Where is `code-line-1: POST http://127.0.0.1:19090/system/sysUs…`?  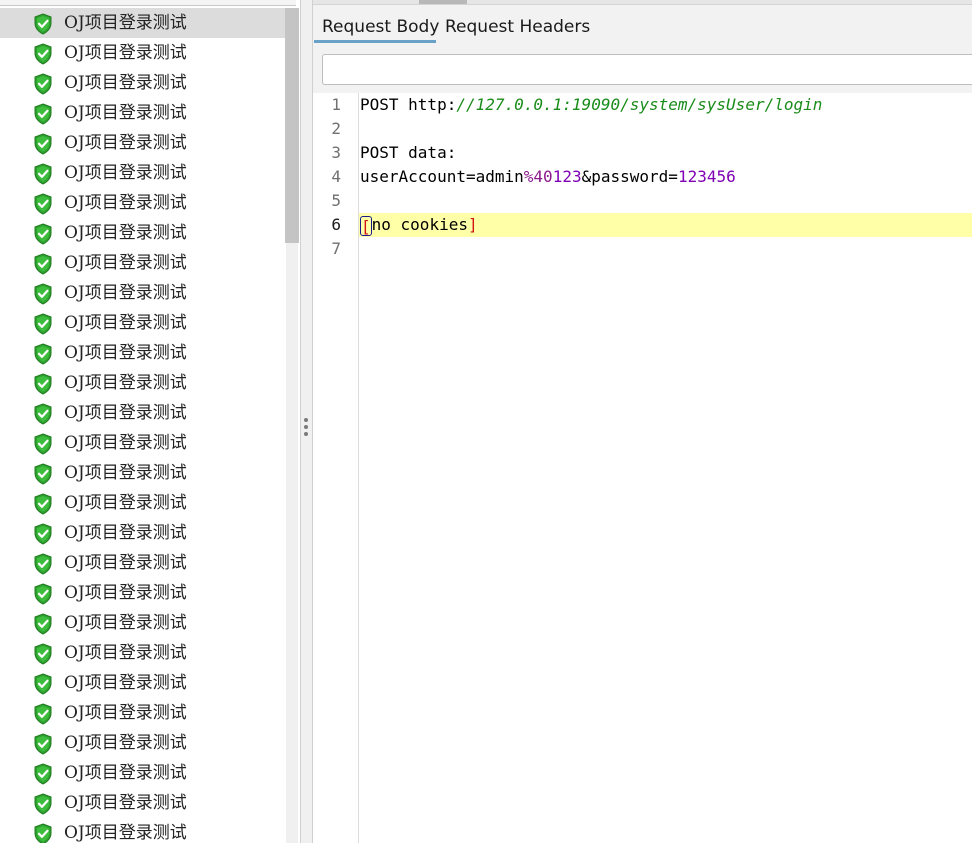
code-line-1: POST http://127.0.0.1:19090/system/sysUs… is located at coordinates (591, 105).